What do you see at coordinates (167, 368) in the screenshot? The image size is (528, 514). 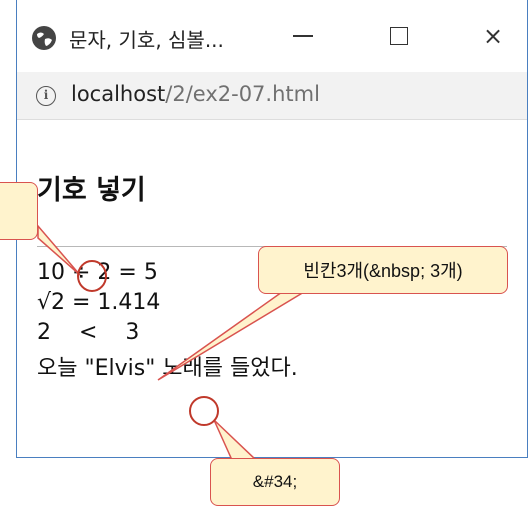 I see `symbol-line-quote: 오늘 "Elvis" 노래를 들었다.` at bounding box center [167, 368].